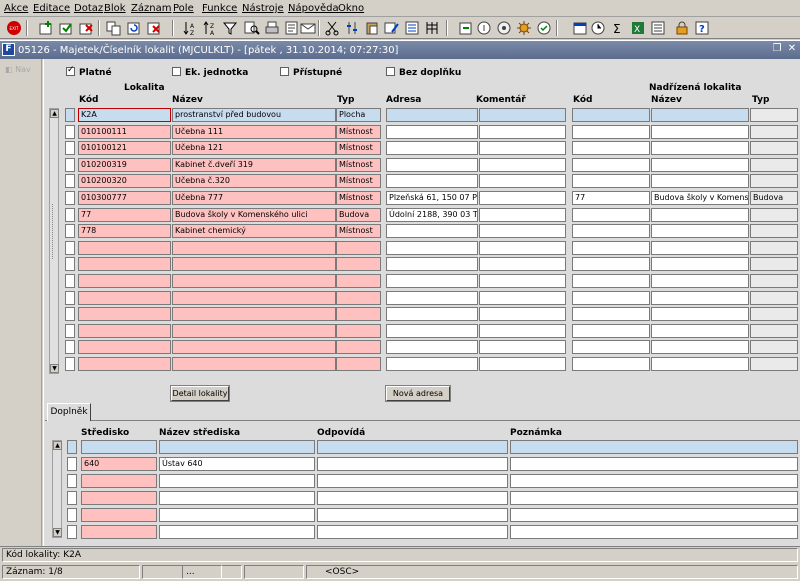 This screenshot has width=800, height=581. Describe the element at coordinates (18, 69) in the screenshot. I see `nav-button: ◧ Nav` at that location.